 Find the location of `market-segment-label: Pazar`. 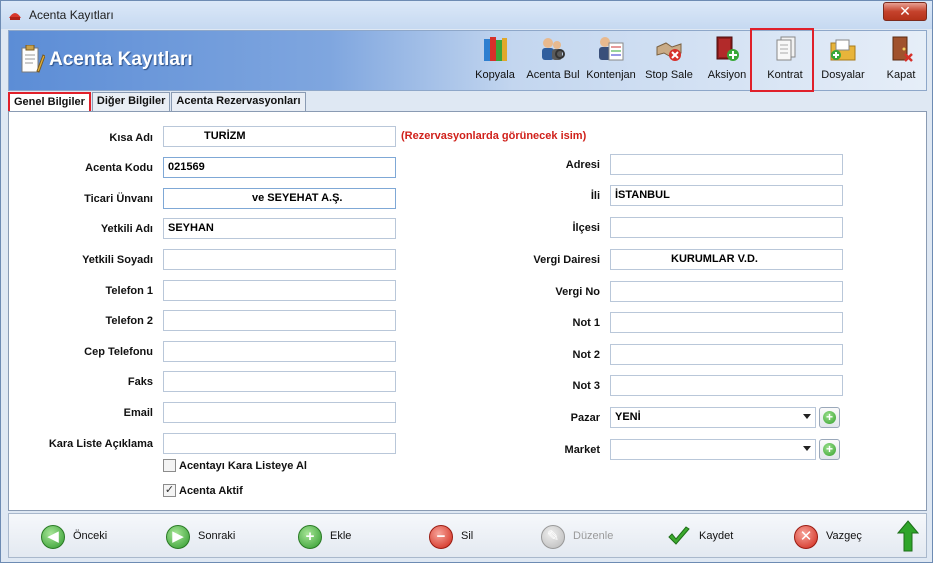

market-segment-label: Pazar is located at coordinates (585, 418).